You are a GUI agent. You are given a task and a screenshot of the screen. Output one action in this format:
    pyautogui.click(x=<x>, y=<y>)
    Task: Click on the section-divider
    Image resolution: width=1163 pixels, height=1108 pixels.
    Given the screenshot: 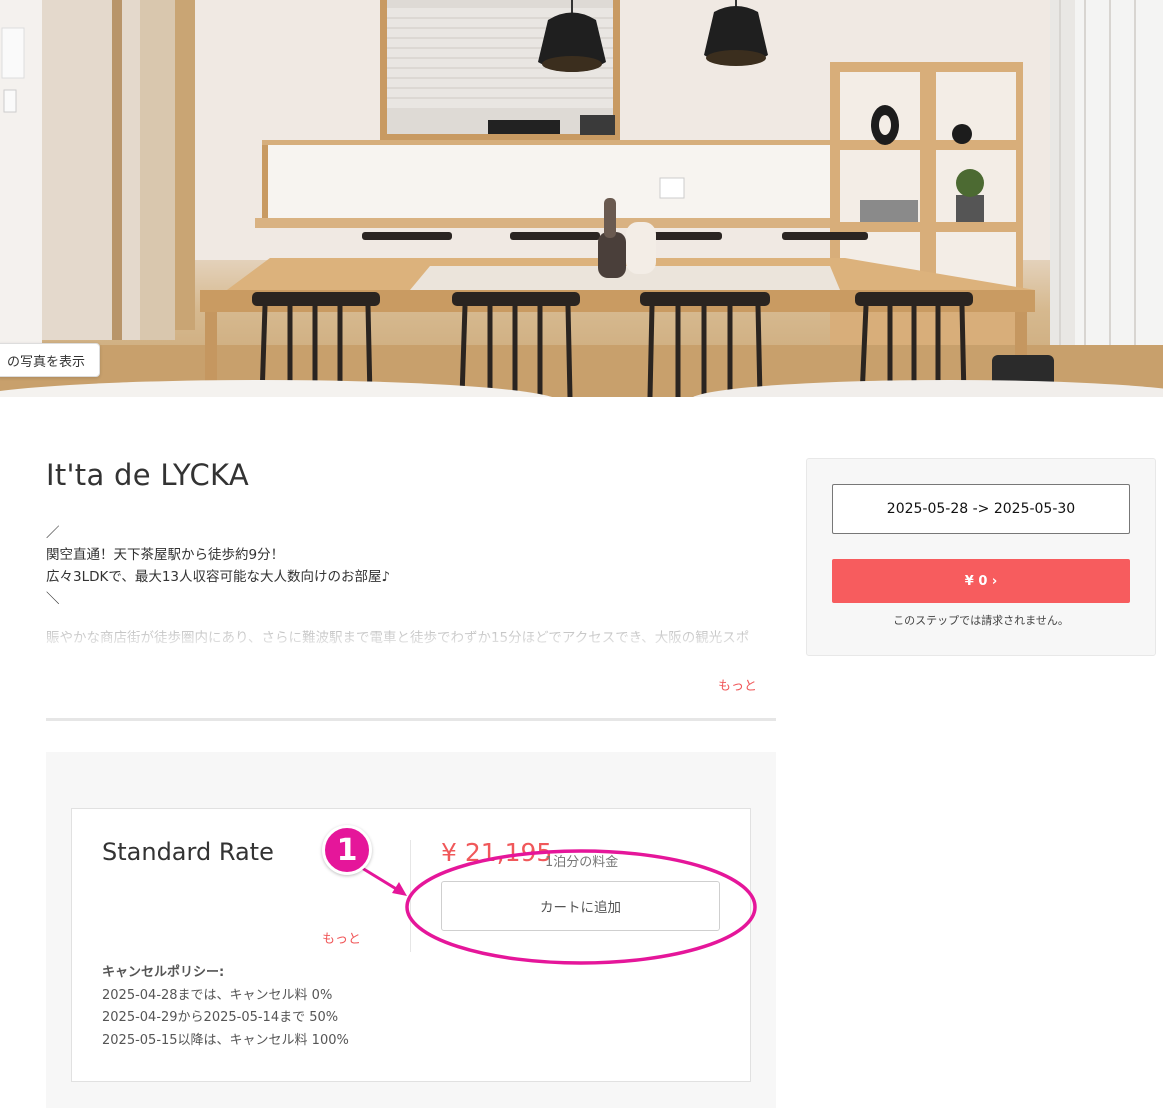 What is the action you would take?
    pyautogui.click(x=411, y=719)
    